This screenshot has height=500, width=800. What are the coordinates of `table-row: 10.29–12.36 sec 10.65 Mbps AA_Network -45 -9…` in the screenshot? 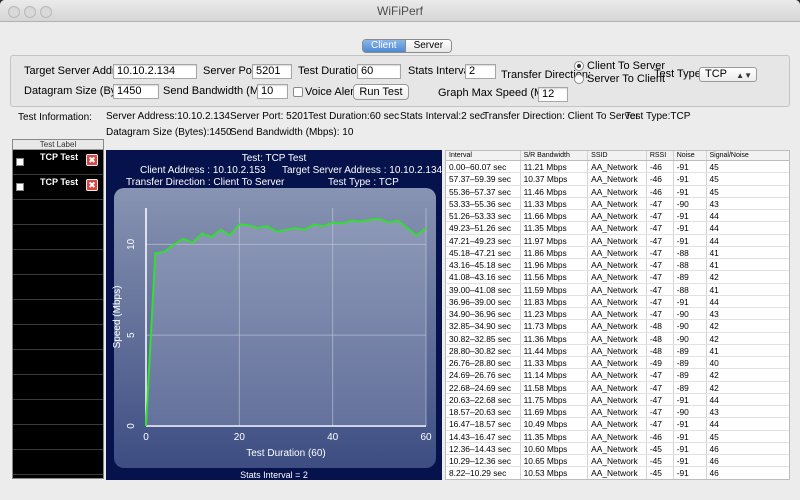 It's located at (617, 461).